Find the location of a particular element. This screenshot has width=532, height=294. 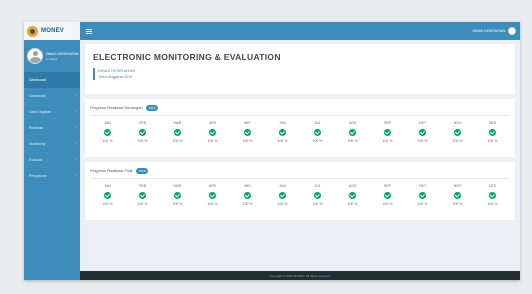

menu-toggle-icon is located at coordinates (89, 31).